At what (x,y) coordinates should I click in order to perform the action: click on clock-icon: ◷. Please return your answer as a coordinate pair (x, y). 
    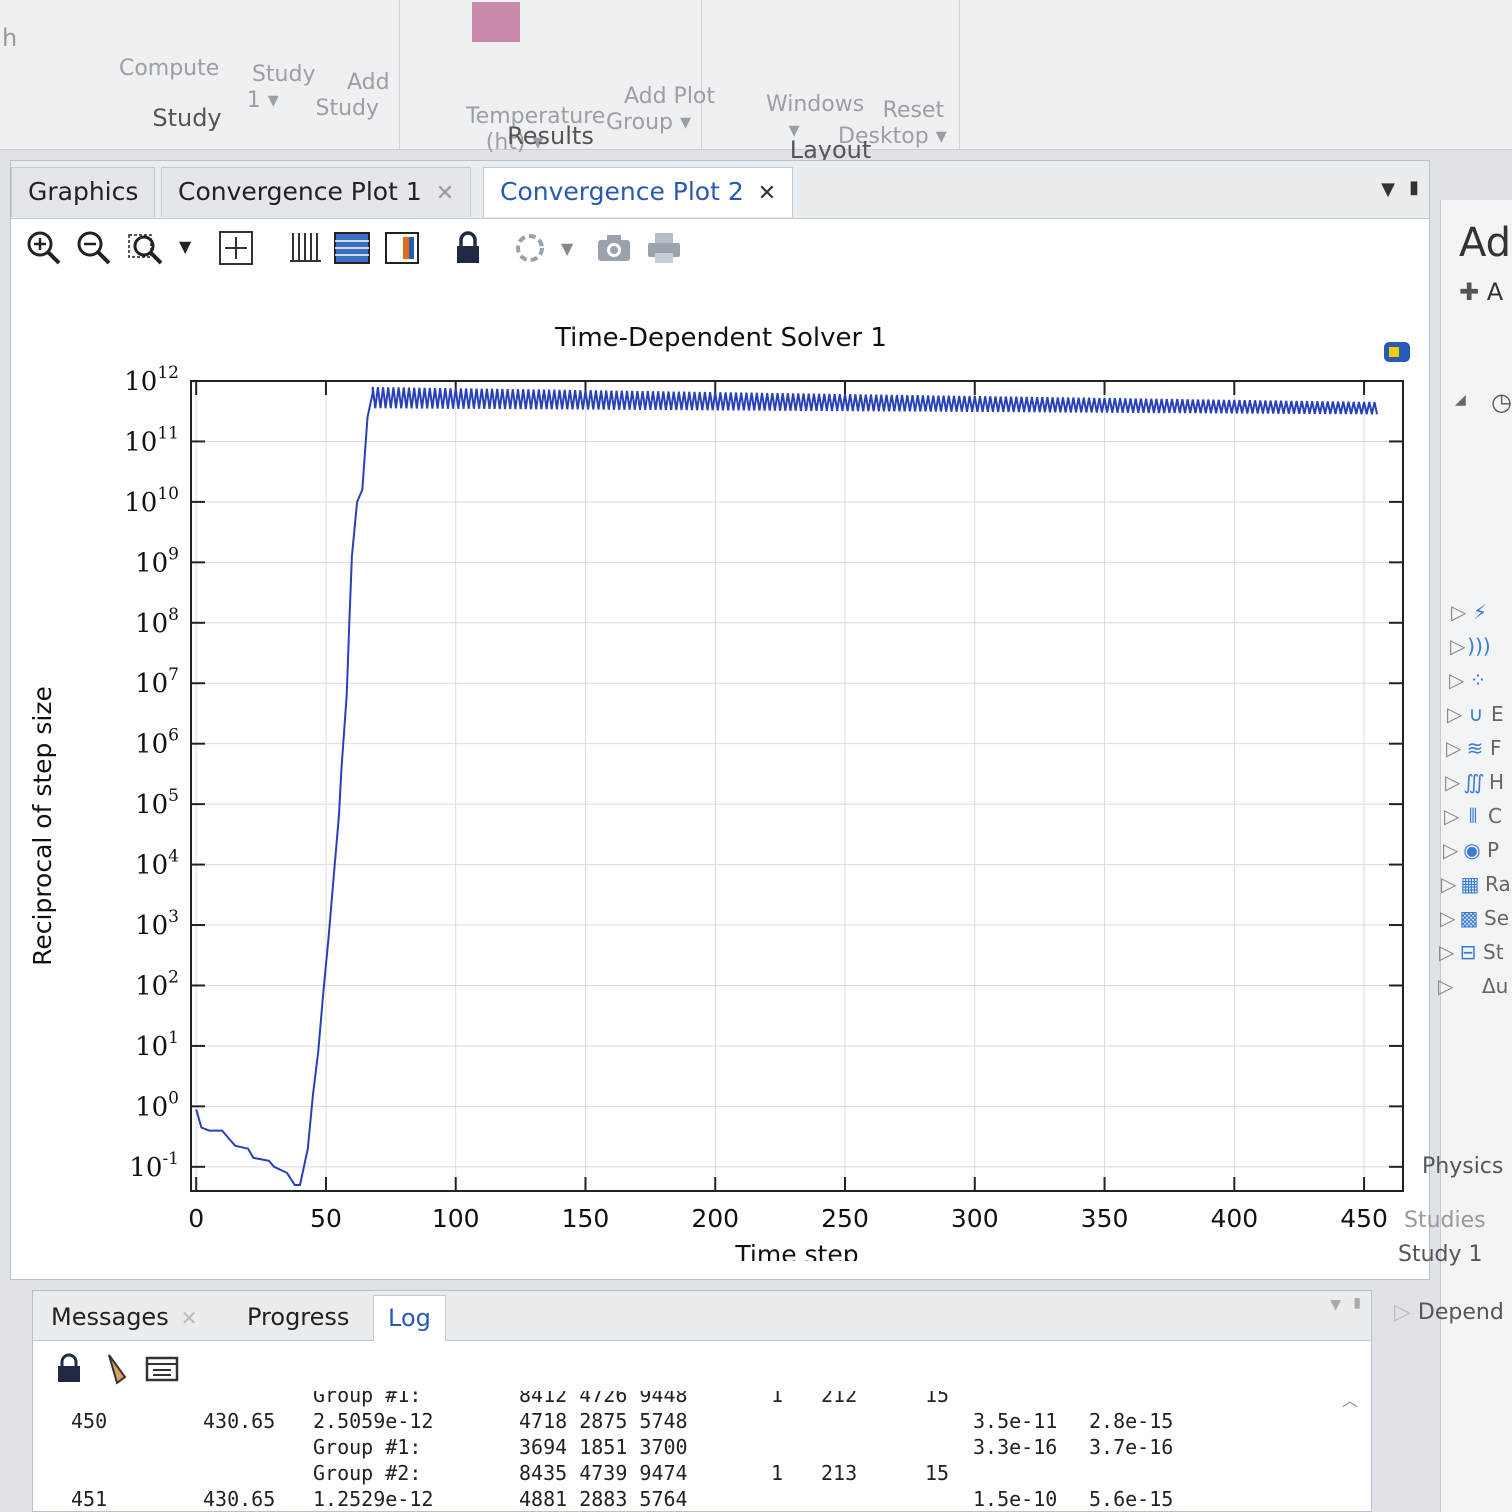
    Looking at the image, I should click on (1501, 402).